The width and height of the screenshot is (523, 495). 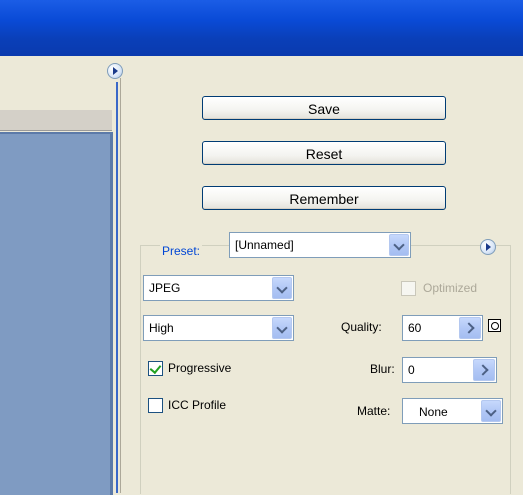 What do you see at coordinates (408, 288) in the screenshot?
I see `optimized-checkbox` at bounding box center [408, 288].